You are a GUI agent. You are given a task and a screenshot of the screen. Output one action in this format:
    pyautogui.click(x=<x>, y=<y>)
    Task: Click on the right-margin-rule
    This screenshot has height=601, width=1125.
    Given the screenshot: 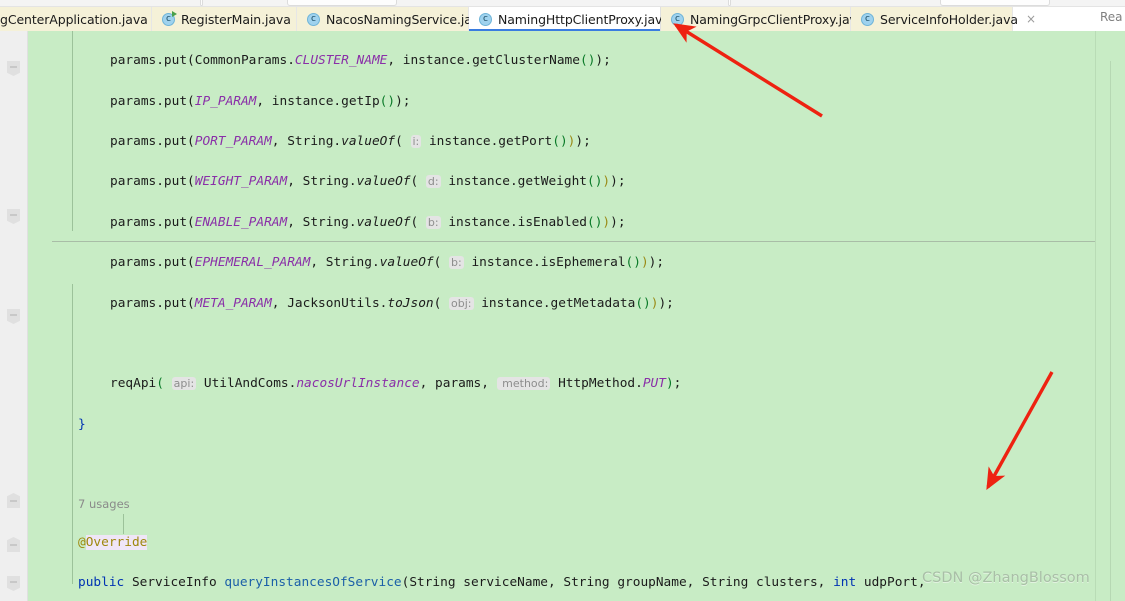 What is the action you would take?
    pyautogui.click(x=1110, y=331)
    